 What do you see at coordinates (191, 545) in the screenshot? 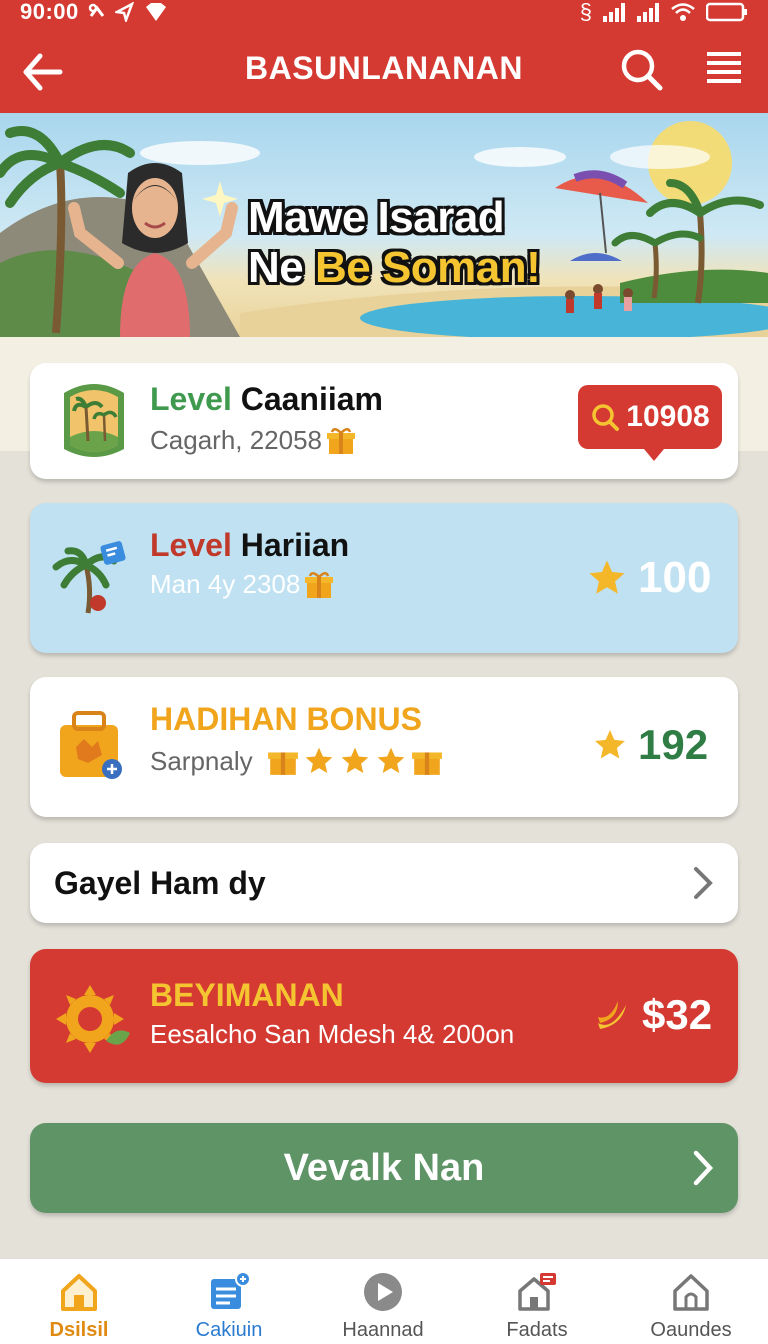
I see `level-label-red: Level` at bounding box center [191, 545].